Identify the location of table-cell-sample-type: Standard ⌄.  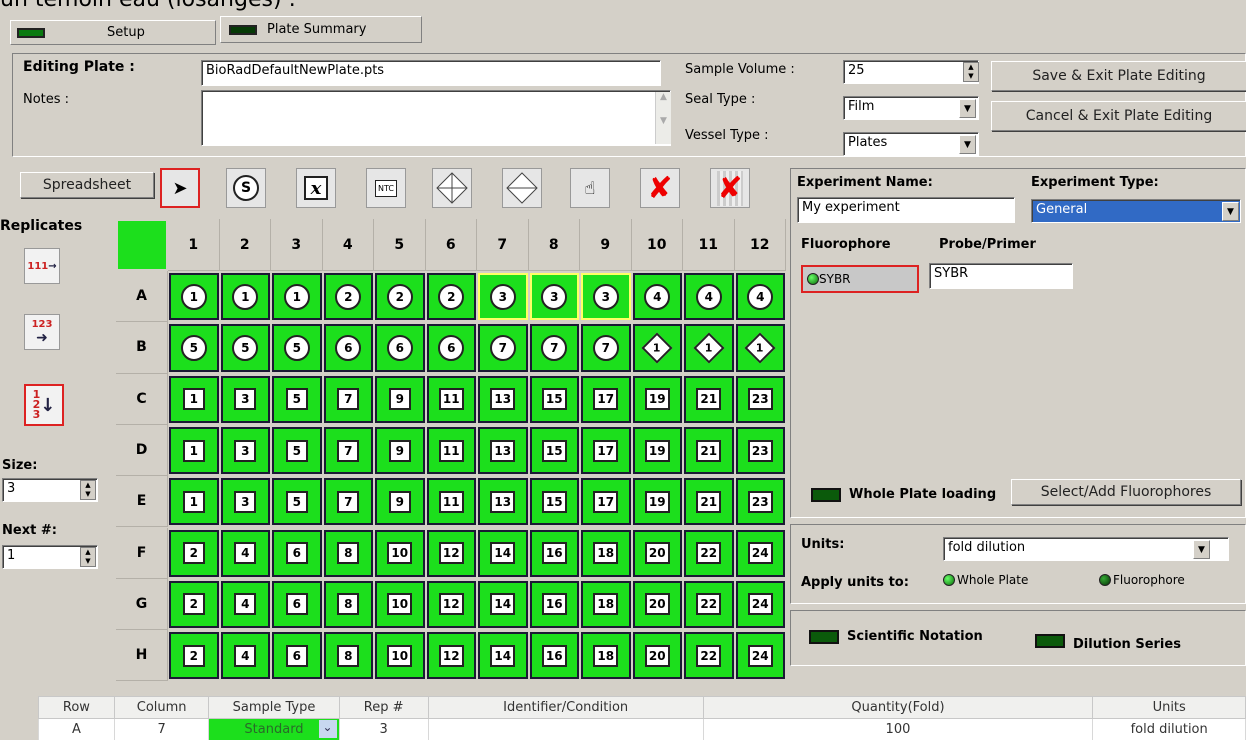
(274, 729).